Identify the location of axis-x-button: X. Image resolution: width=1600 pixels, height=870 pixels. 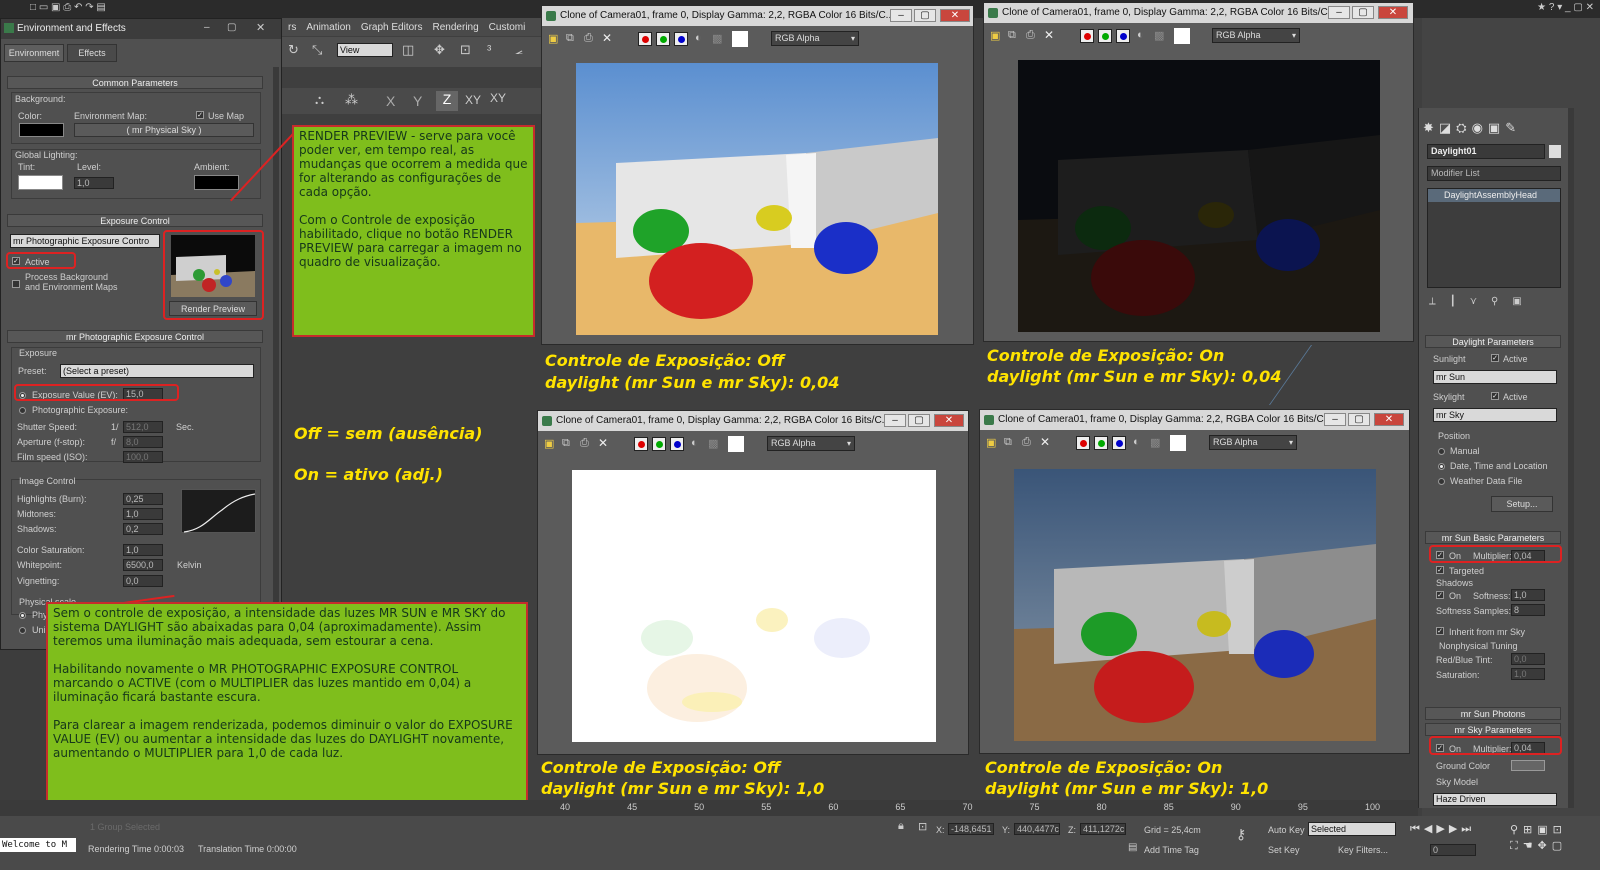
(390, 101).